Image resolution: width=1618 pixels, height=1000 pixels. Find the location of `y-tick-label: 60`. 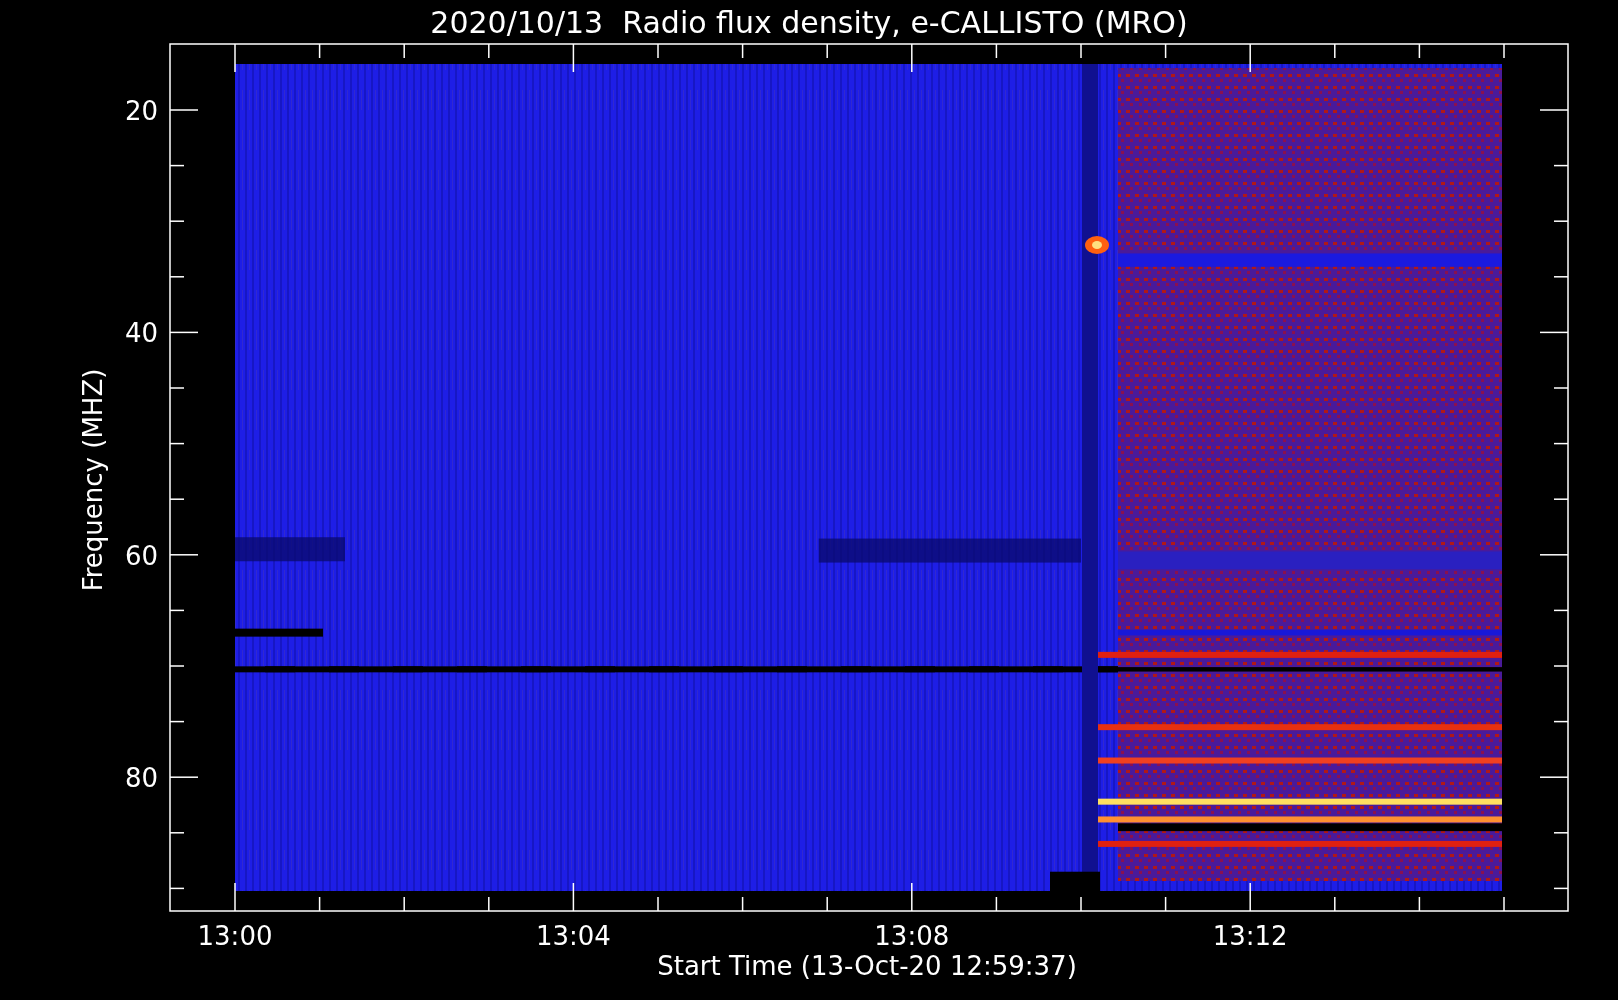

y-tick-label: 60 is located at coordinates (141, 555).